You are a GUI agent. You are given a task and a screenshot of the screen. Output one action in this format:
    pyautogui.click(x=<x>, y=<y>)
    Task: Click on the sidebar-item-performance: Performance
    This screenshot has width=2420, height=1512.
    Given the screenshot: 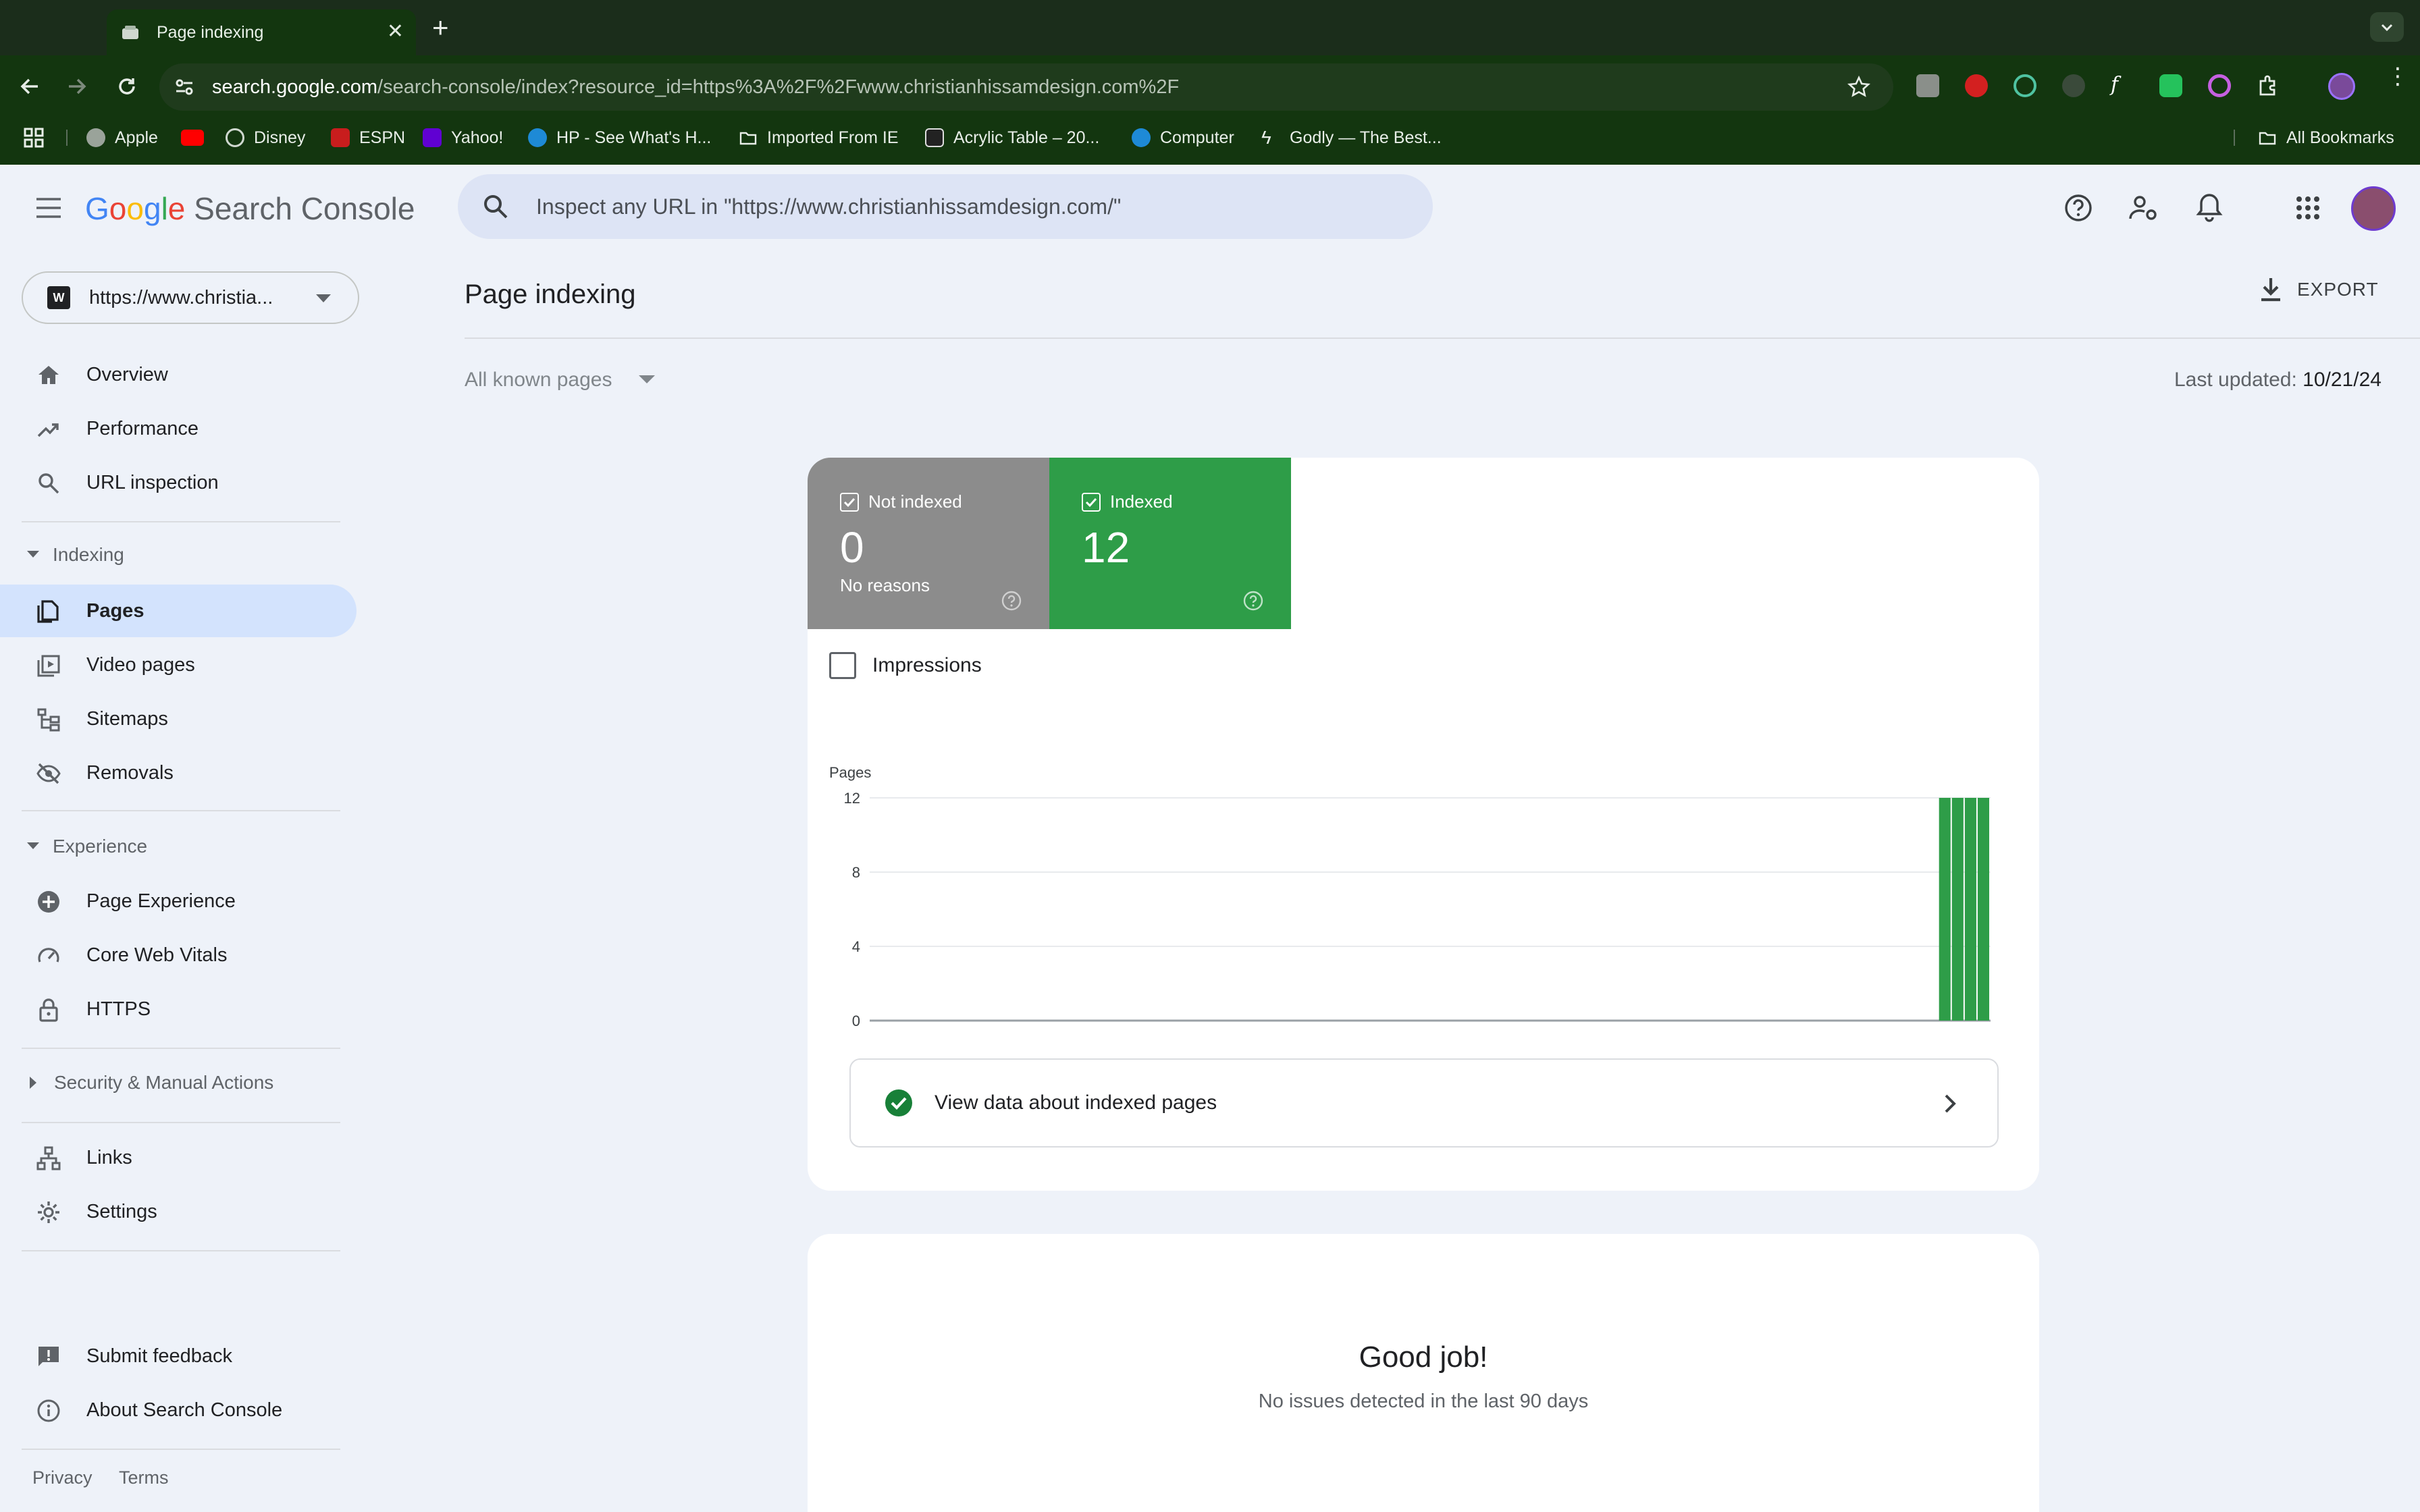 What is the action you would take?
    pyautogui.click(x=178, y=428)
    